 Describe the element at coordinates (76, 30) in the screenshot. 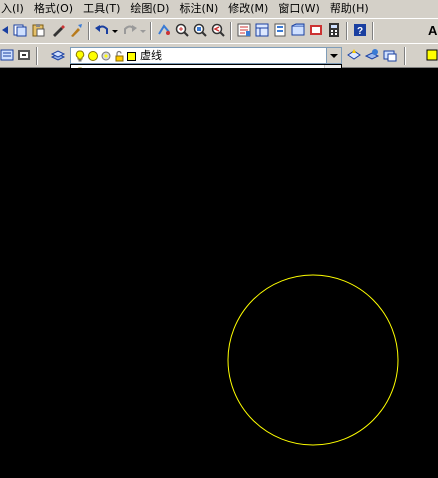

I see `match-properties-icon` at that location.